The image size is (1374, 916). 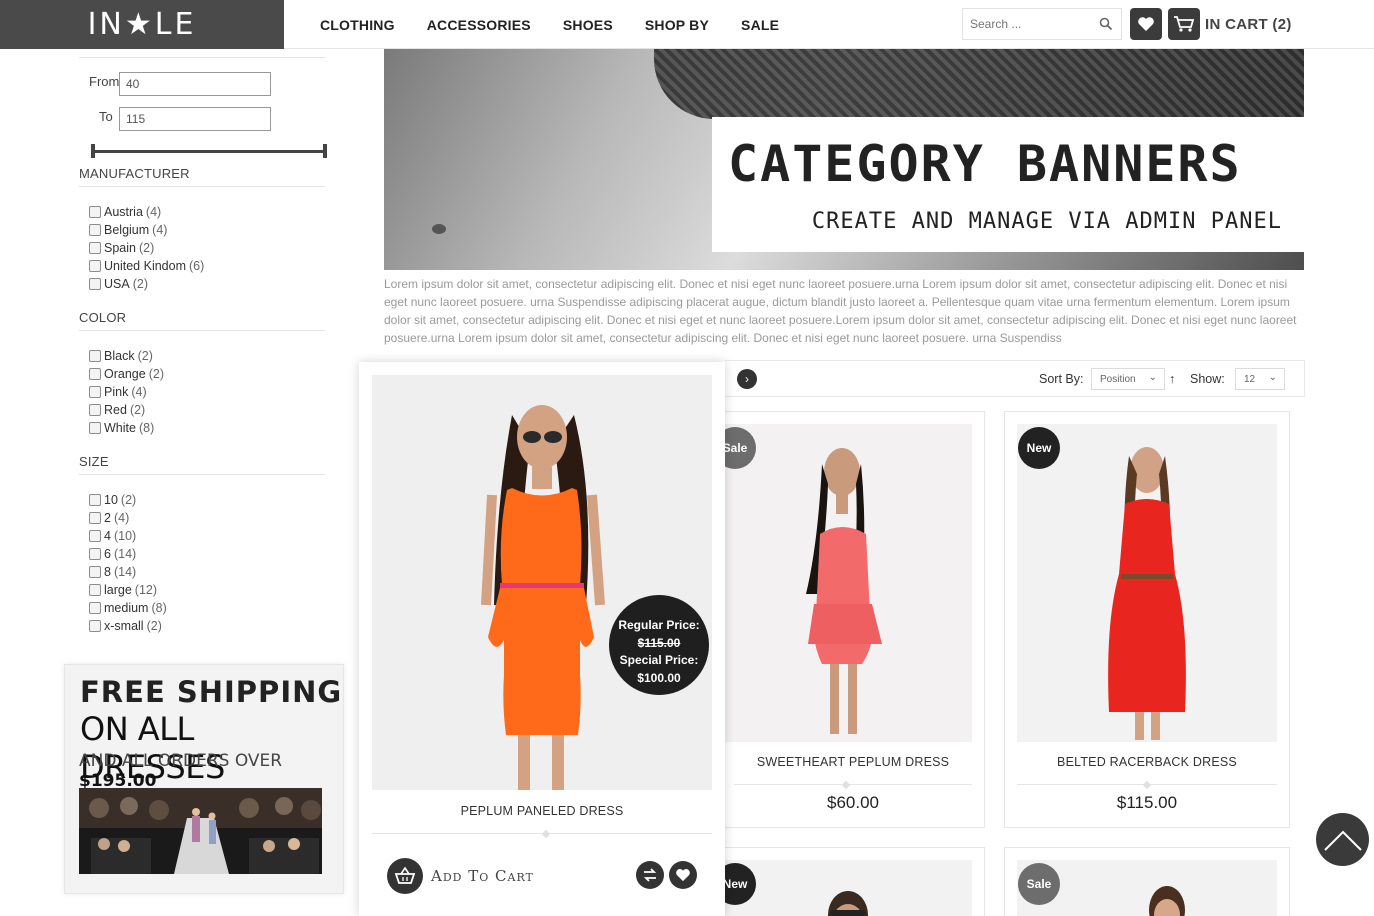 I want to click on product-card: New BELTED RACERBACK DRESS $115.00, so click(x=1147, y=619).